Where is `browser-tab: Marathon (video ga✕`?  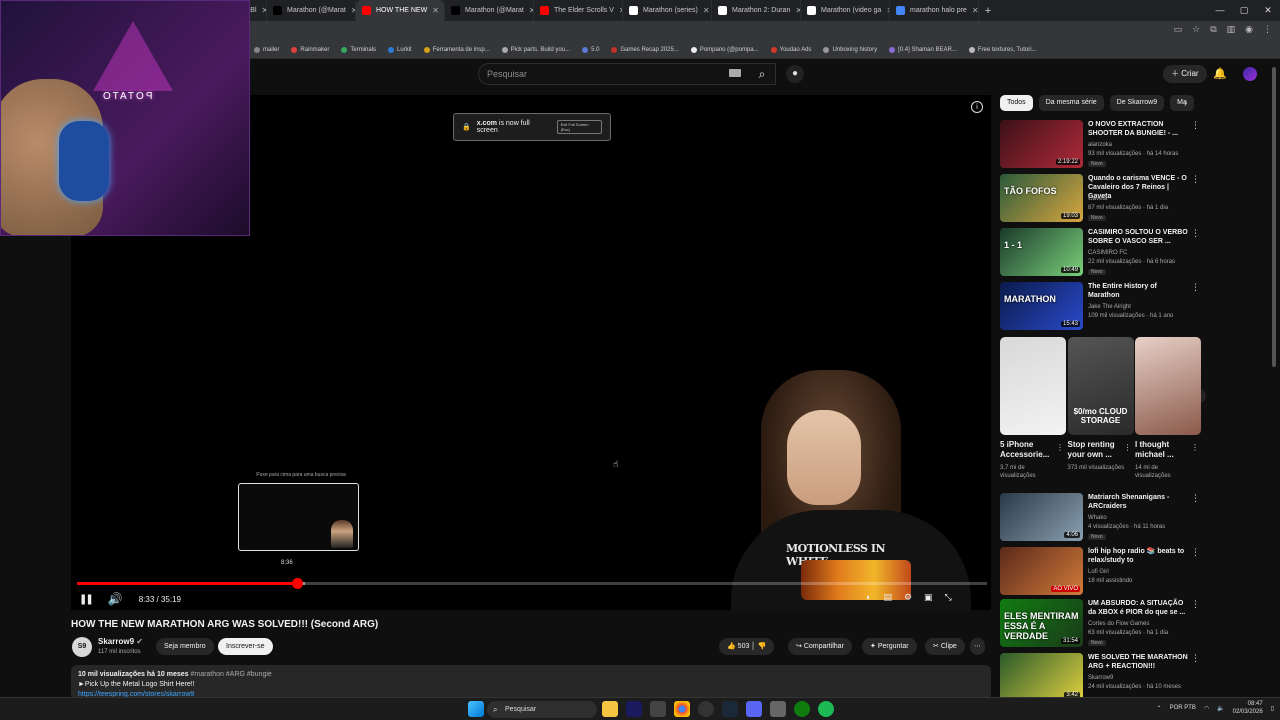
browser-tab: Marathon (video ga✕ is located at coordinates (845, 10).